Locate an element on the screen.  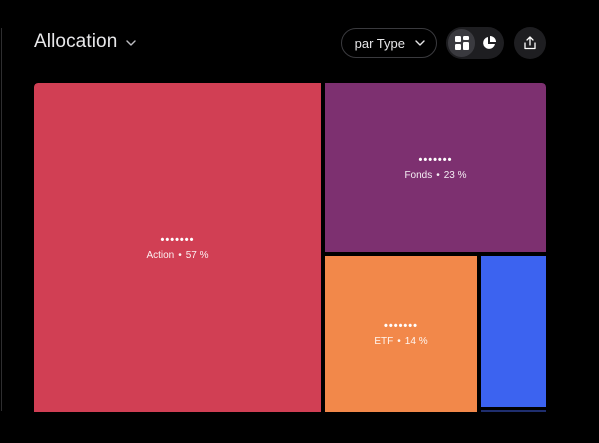
category-percent: 23 % is located at coordinates (455, 175).